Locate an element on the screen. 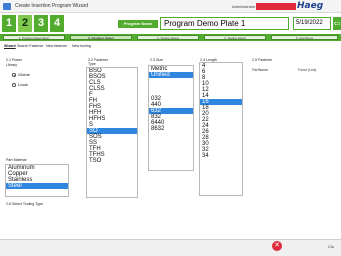 The height and width of the screenshot is (256, 341). window-title: Create Insertion Program Wizard is located at coordinates (52, 6).